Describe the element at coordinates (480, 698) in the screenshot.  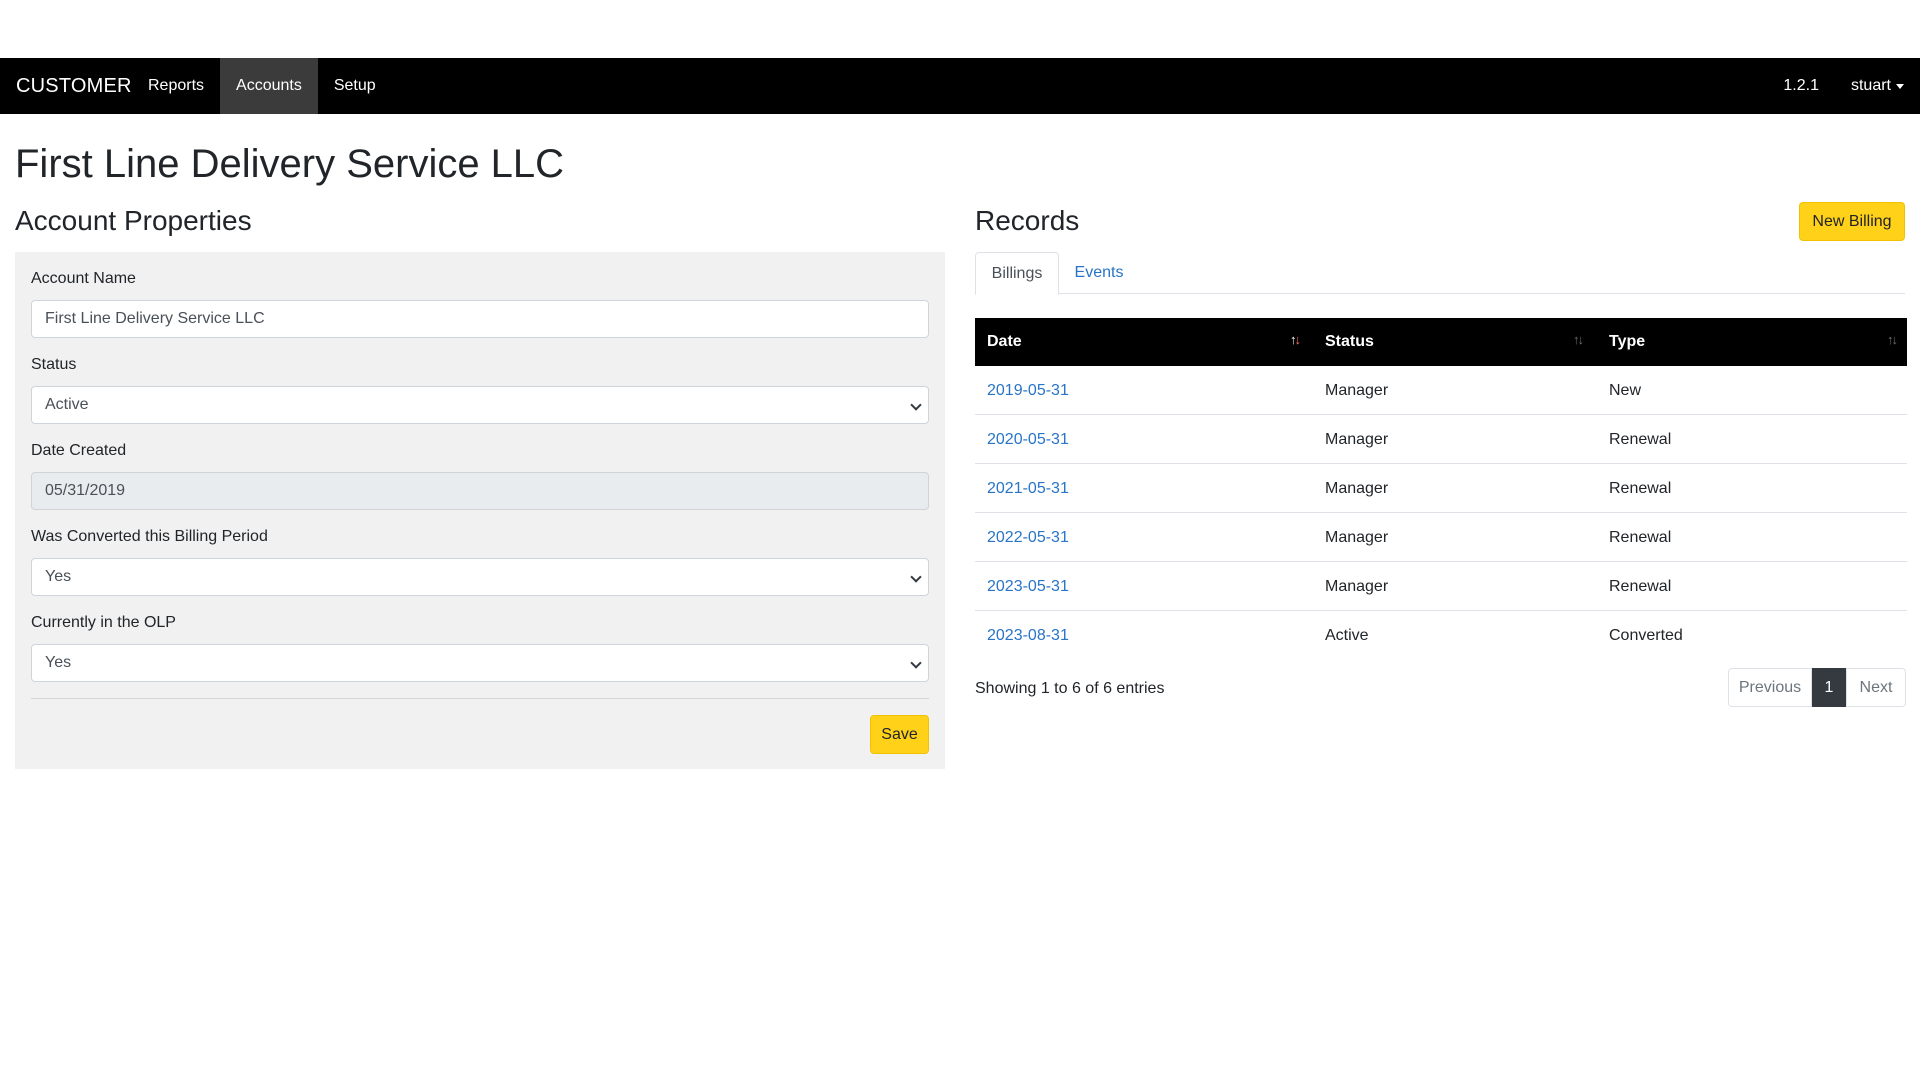
I see `form-divider` at that location.